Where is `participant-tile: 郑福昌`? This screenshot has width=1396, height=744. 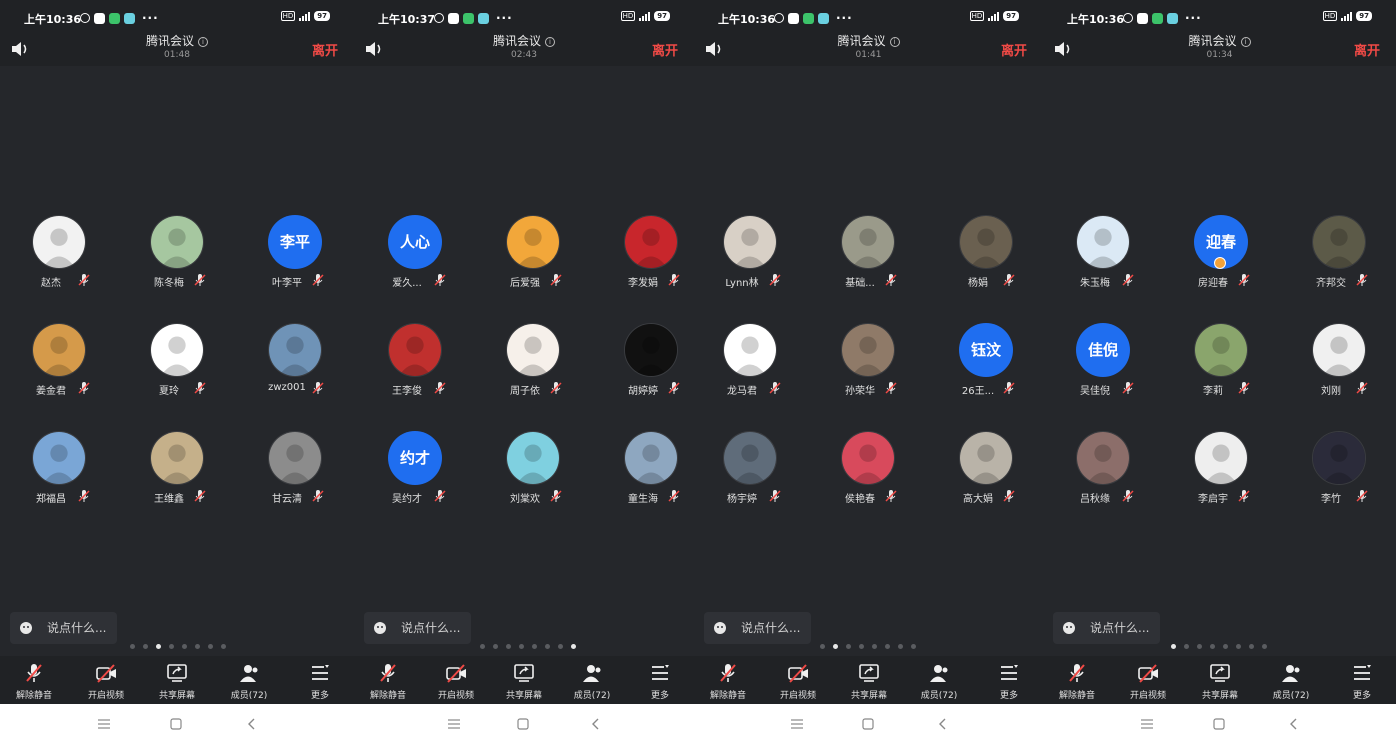 participant-tile: 郑福昌 is located at coordinates (59, 471).